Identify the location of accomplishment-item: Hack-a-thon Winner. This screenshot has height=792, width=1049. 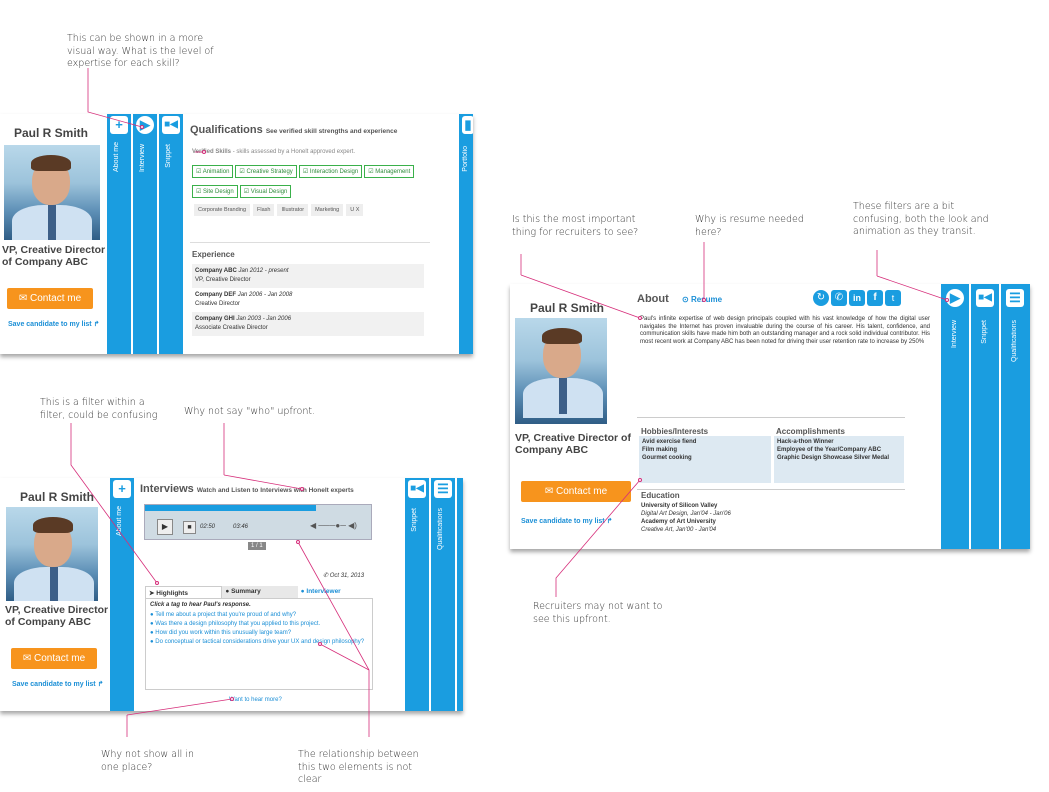
(805, 442).